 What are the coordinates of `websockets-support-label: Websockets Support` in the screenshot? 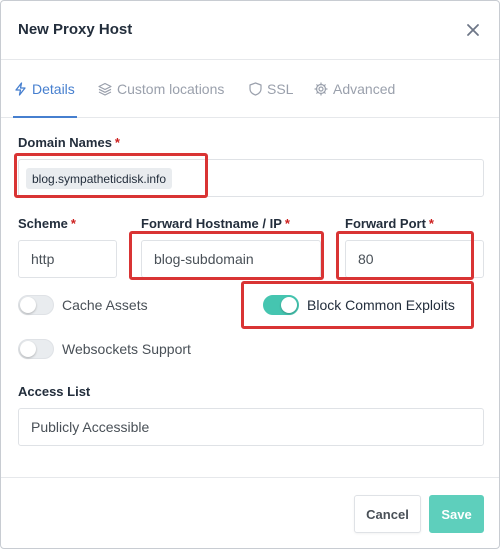 It's located at (126, 349).